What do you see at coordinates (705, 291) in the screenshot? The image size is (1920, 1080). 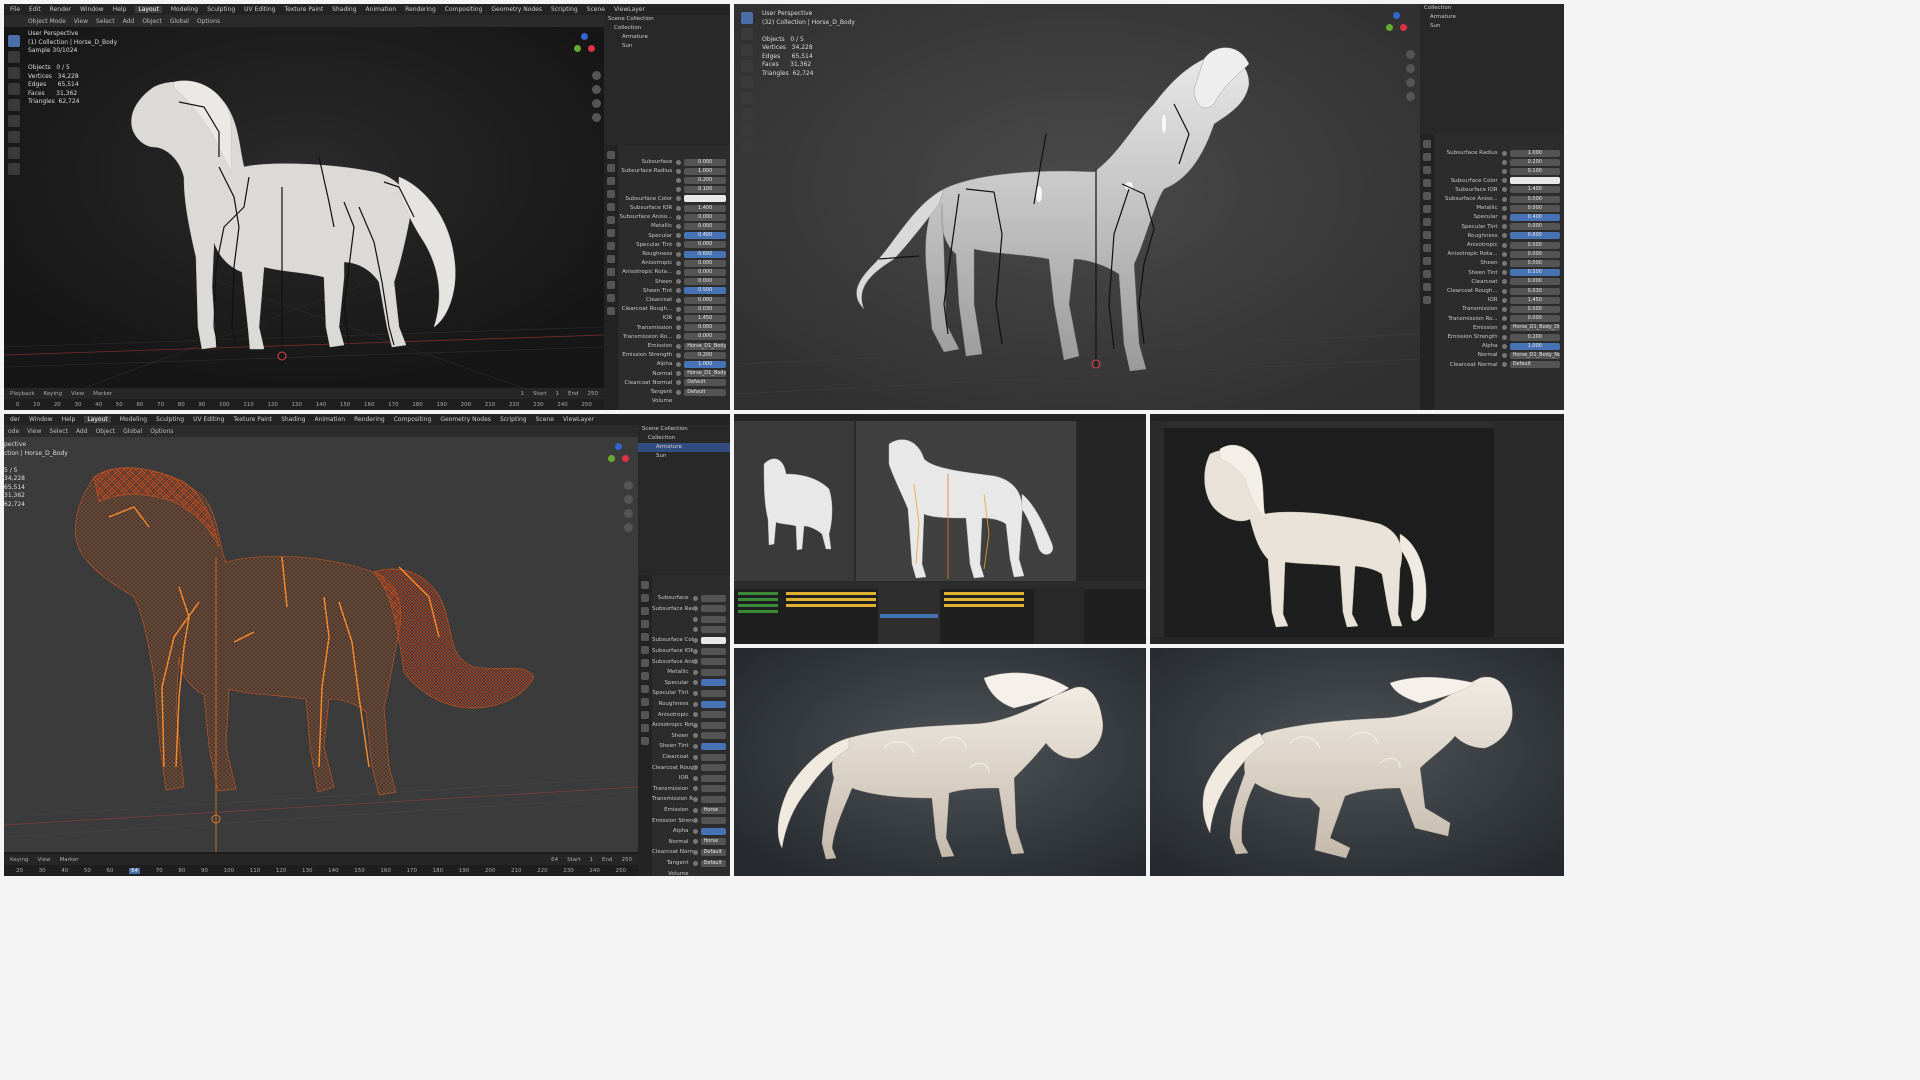 I see `property-value-field: 0.500` at bounding box center [705, 291].